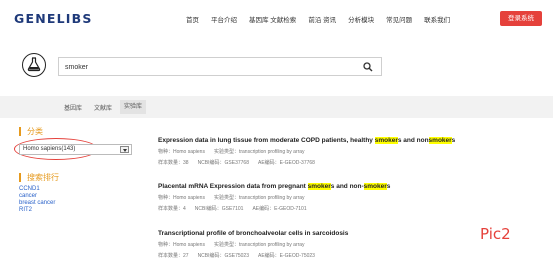  I want to click on ranking-item: RIT2, so click(37, 210).